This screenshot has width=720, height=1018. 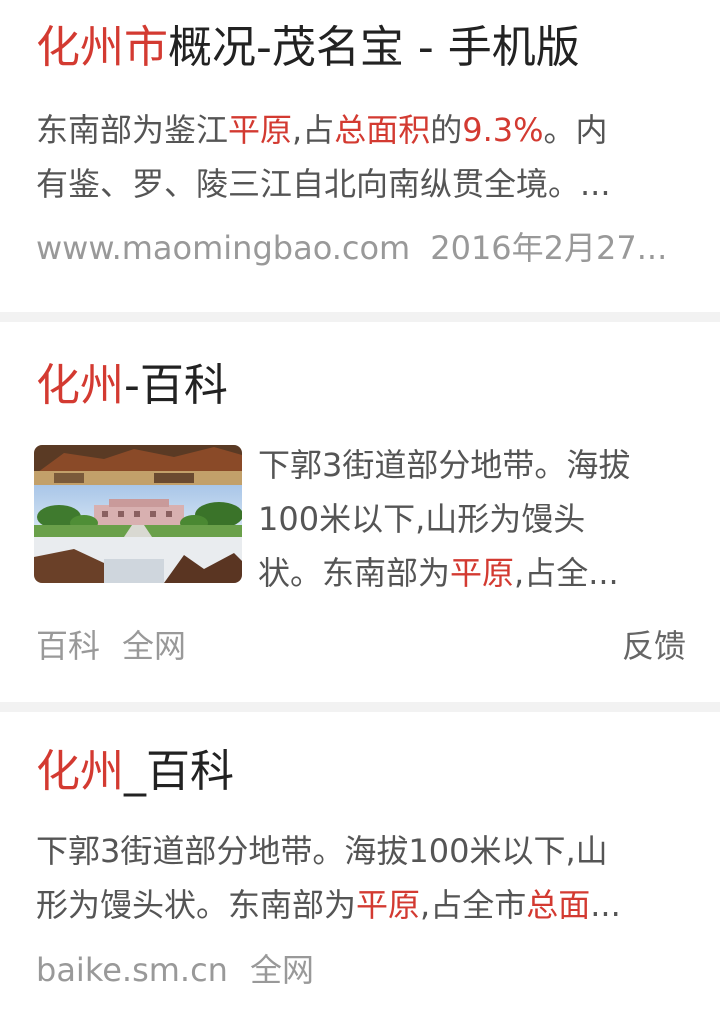 I want to click on source-url: www.maomingbao.com, so click(x=223, y=248).